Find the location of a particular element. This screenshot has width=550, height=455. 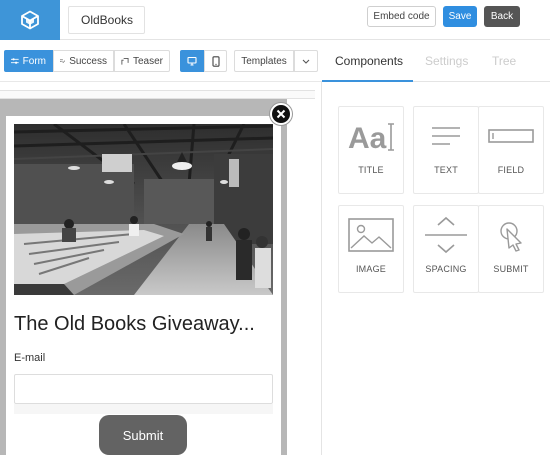

image-icon is located at coordinates (371, 235).